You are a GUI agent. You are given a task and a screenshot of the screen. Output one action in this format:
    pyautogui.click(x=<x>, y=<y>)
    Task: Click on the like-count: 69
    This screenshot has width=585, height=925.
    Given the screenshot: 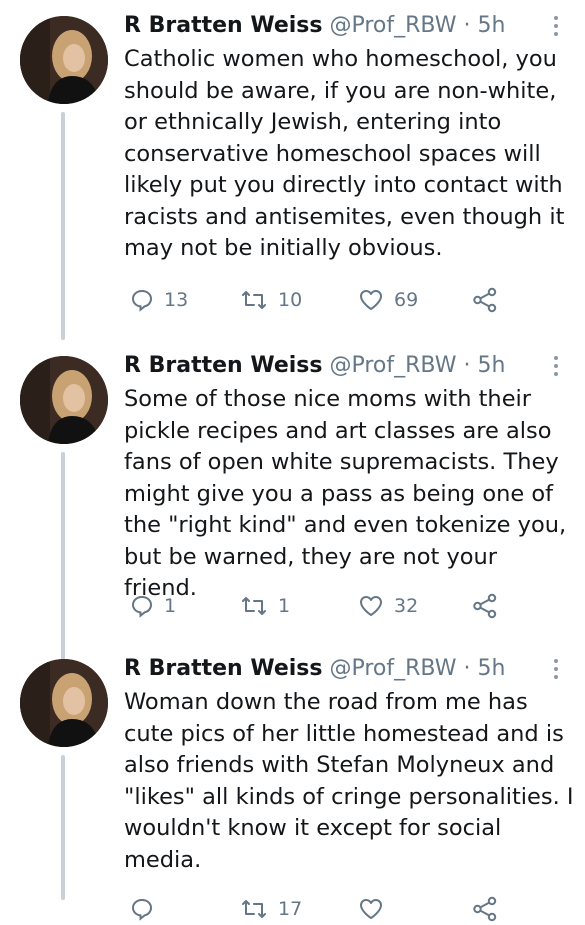 What is the action you would take?
    pyautogui.click(x=406, y=300)
    